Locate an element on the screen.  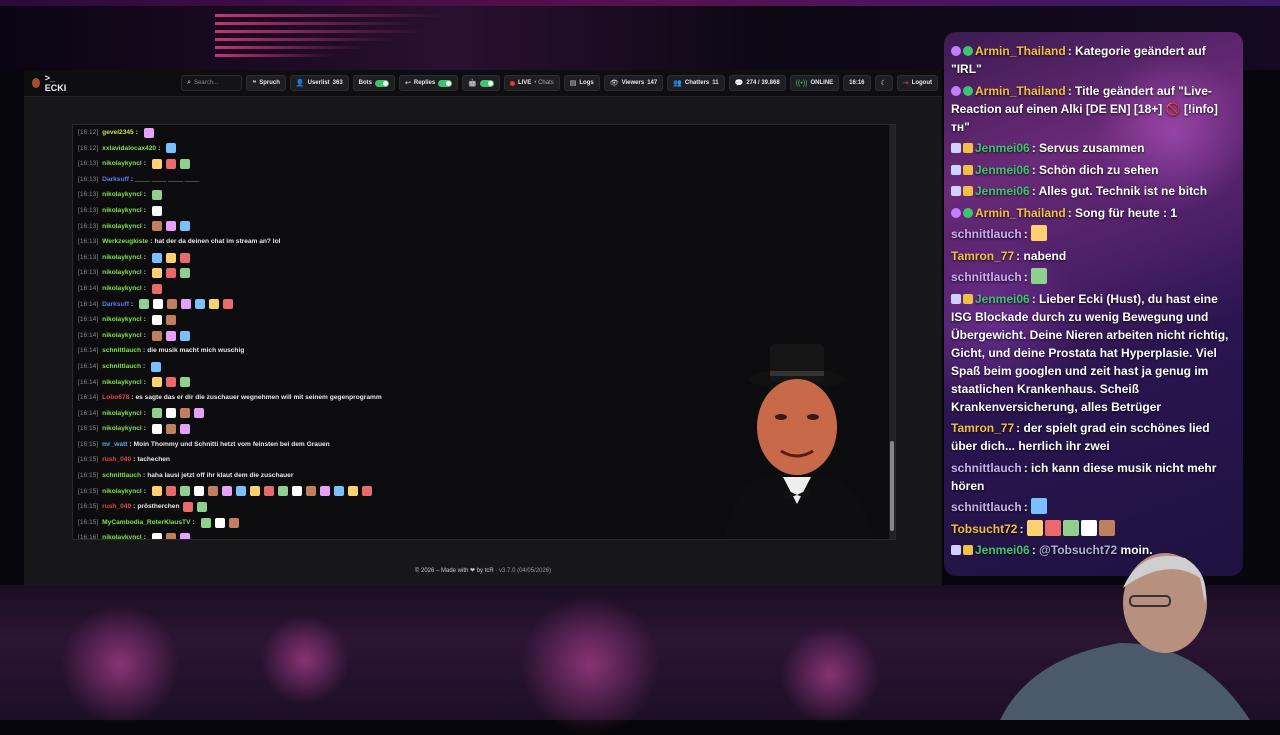
live-chats-button: LIVE • Chats is located at coordinates (531, 83).